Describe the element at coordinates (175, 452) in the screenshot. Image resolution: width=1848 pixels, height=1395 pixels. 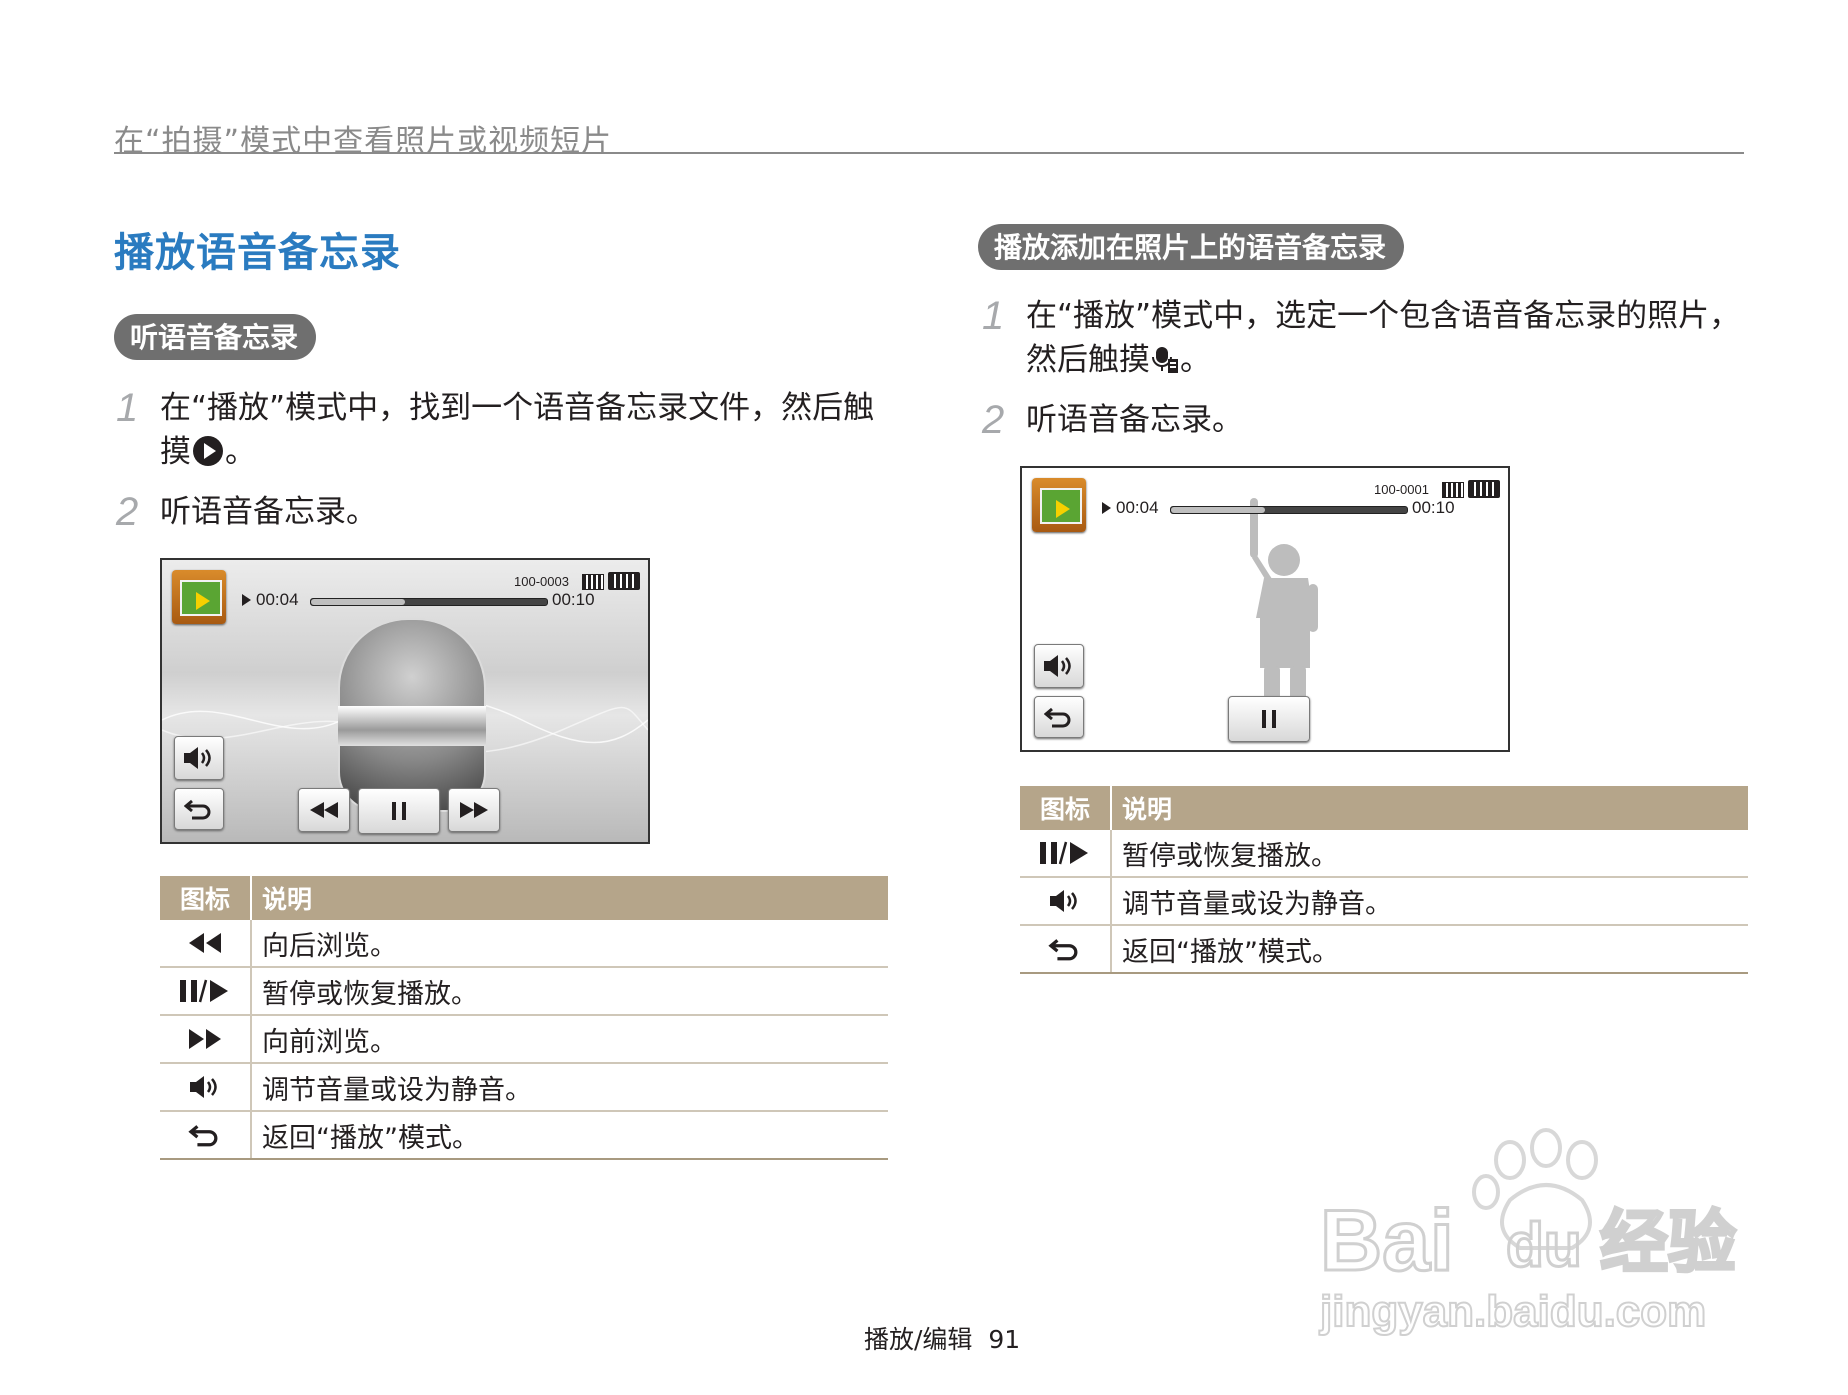
I see `step-line-pre: 摸` at that location.